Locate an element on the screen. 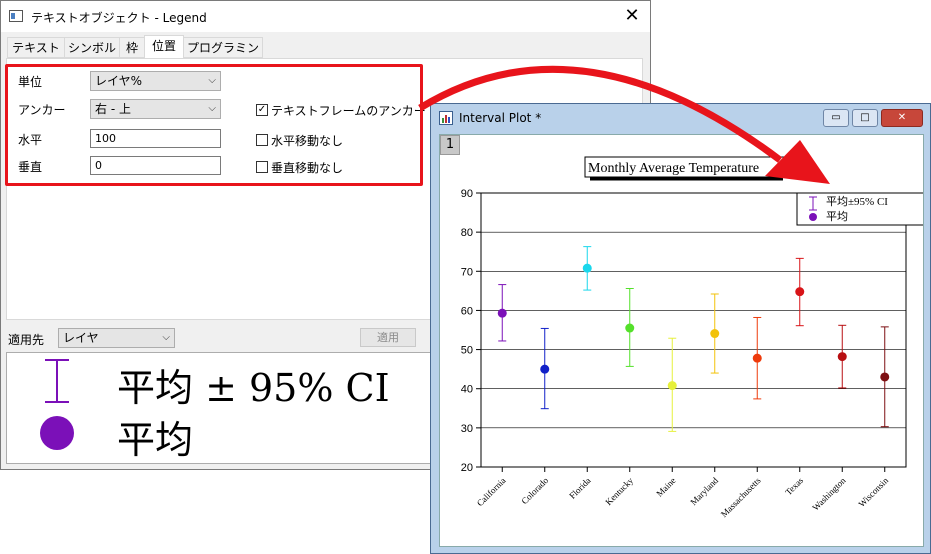  dialog-titlebar: テキストオブジェクト - Legend ✕ is located at coordinates (325, 16).